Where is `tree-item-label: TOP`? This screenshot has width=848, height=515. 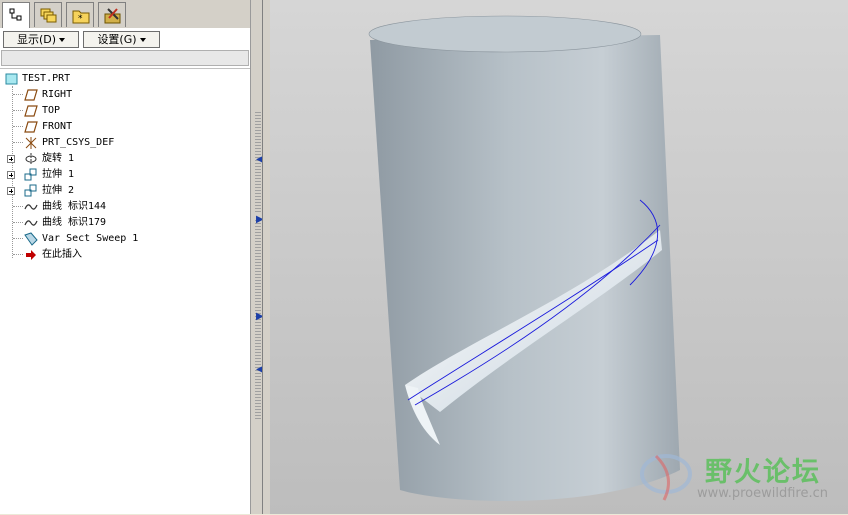 tree-item-label: TOP is located at coordinates (51, 110).